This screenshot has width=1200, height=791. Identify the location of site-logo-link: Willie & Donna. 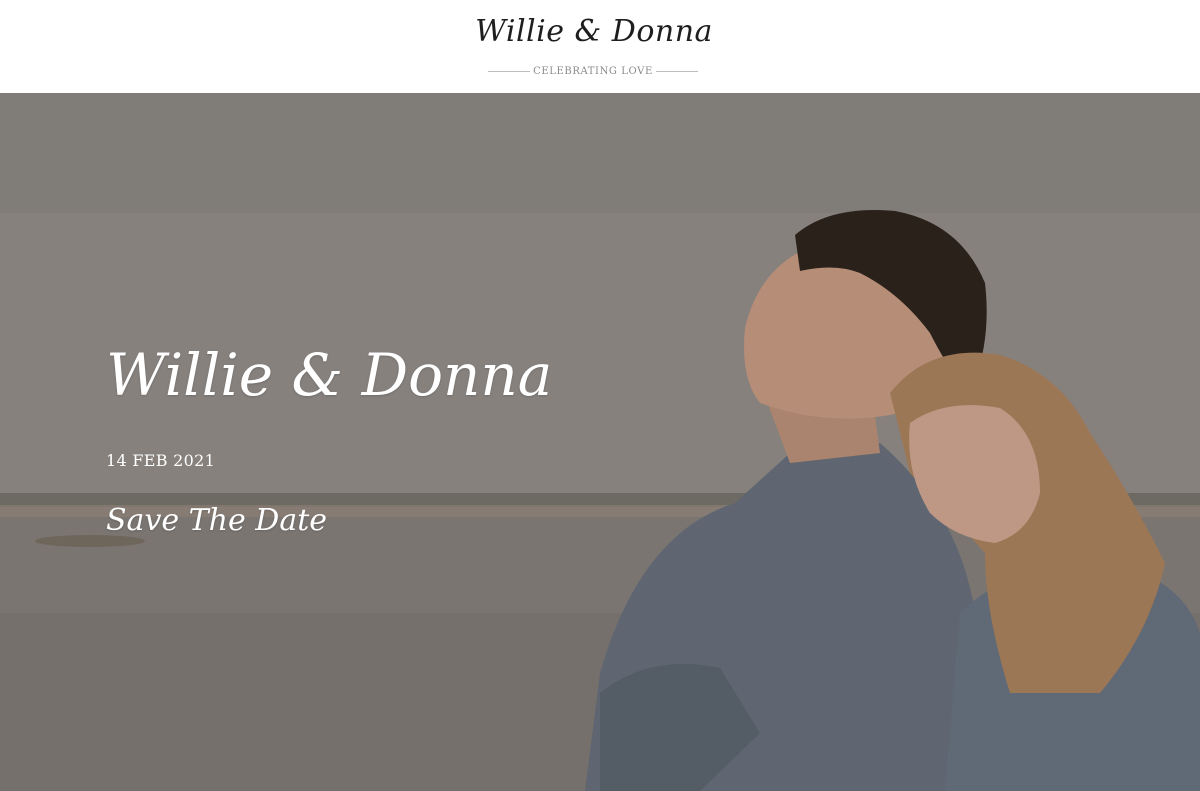
(594, 31).